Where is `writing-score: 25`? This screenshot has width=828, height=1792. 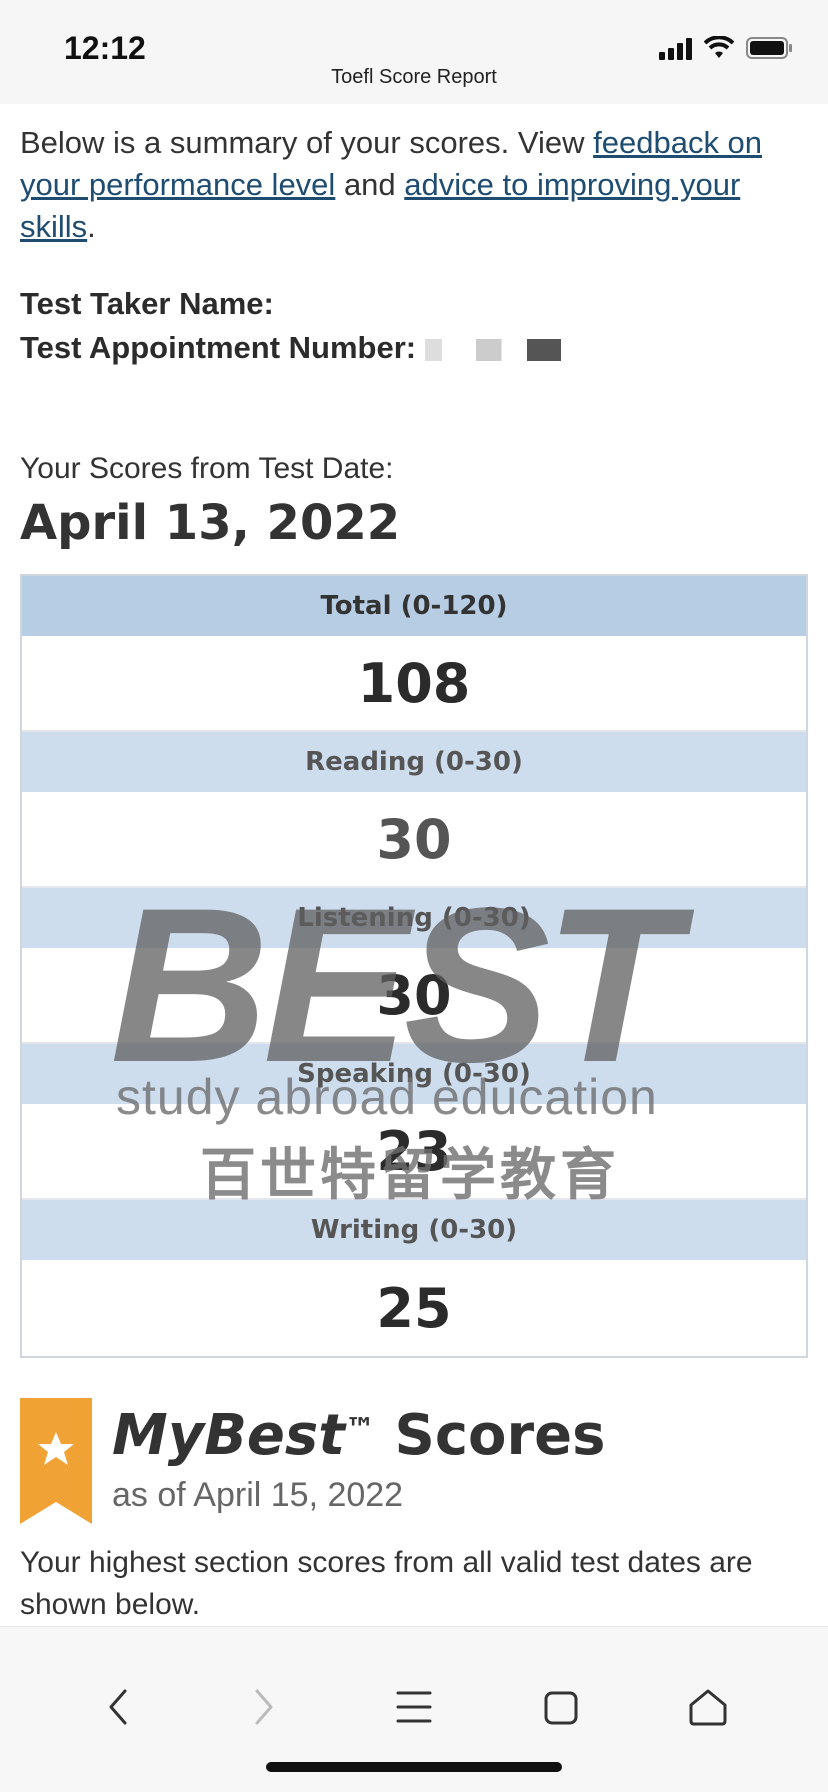 writing-score: 25 is located at coordinates (414, 1308).